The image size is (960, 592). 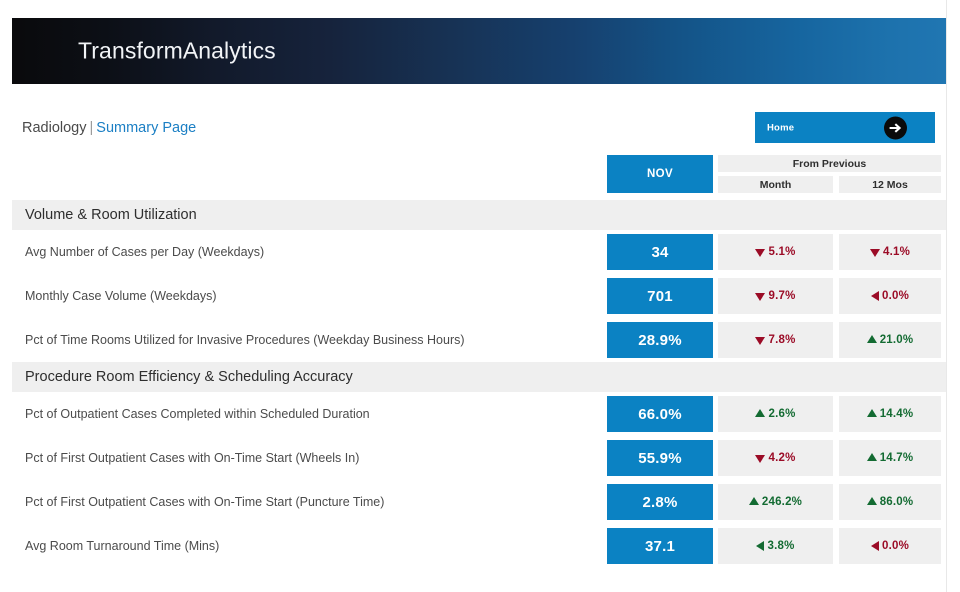 What do you see at coordinates (111, 215) in the screenshot?
I see `section-header-label: Volume & Room Utilization` at bounding box center [111, 215].